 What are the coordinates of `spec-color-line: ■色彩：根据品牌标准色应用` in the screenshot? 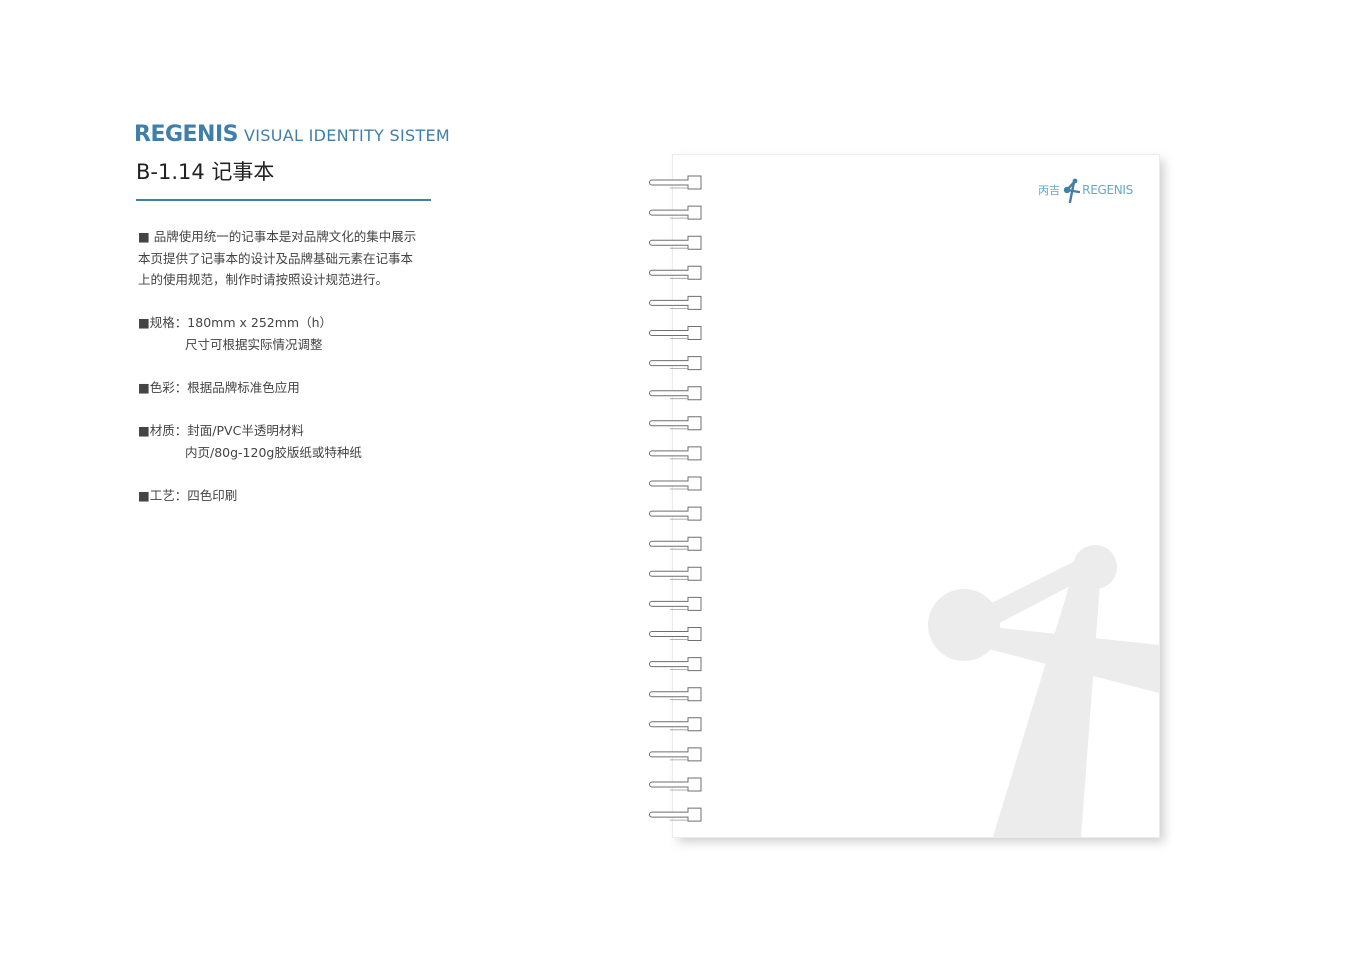 It's located at (219, 387).